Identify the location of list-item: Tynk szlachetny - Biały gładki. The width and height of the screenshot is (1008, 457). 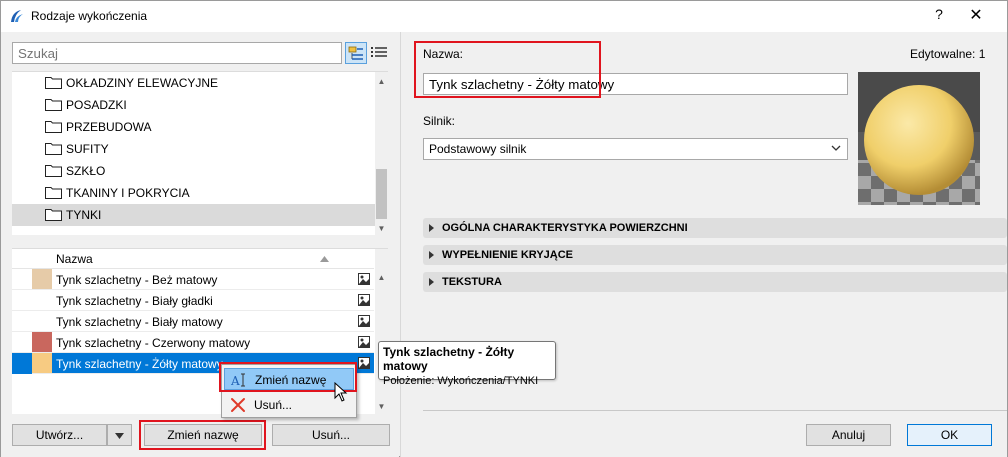
(193, 300).